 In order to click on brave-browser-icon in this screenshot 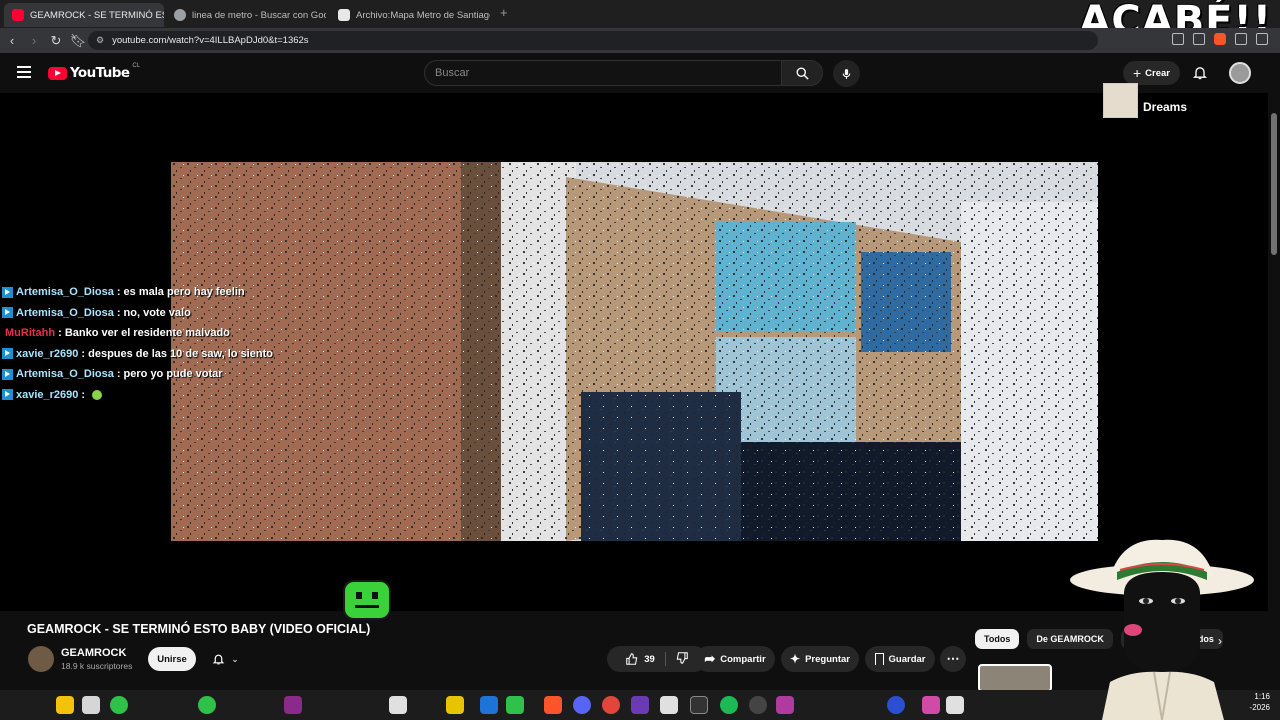, I will do `click(553, 705)`.